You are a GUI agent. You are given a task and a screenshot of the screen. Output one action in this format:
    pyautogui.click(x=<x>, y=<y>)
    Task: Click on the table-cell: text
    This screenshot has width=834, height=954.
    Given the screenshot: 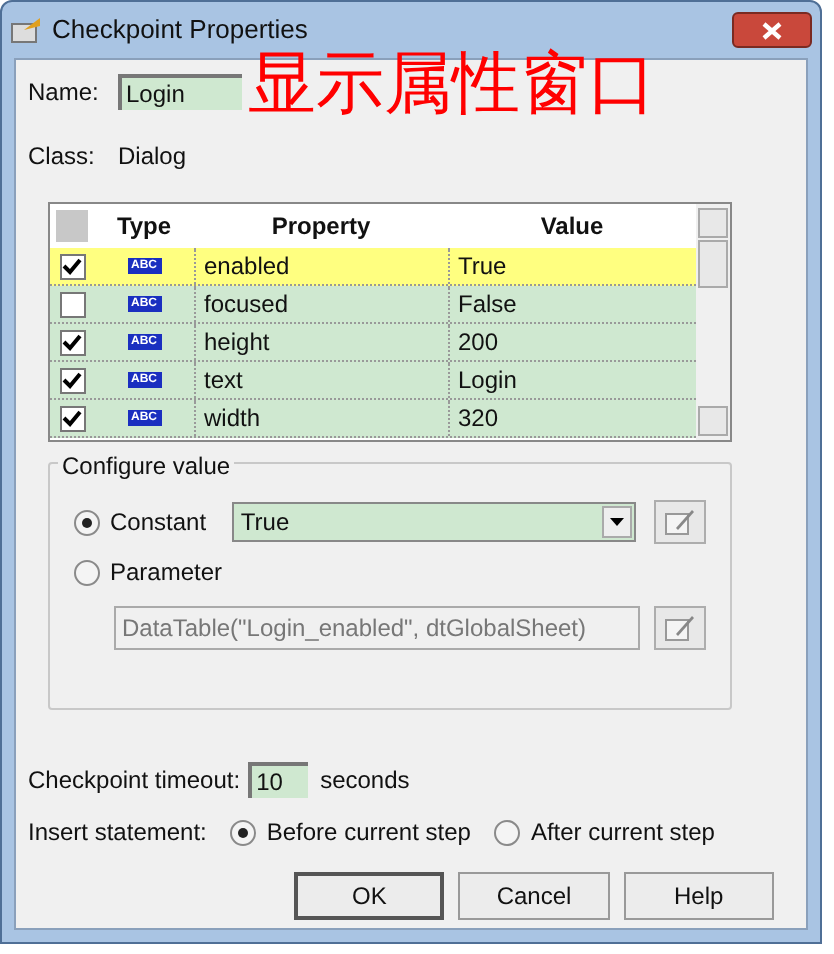 What is the action you would take?
    pyautogui.click(x=321, y=380)
    